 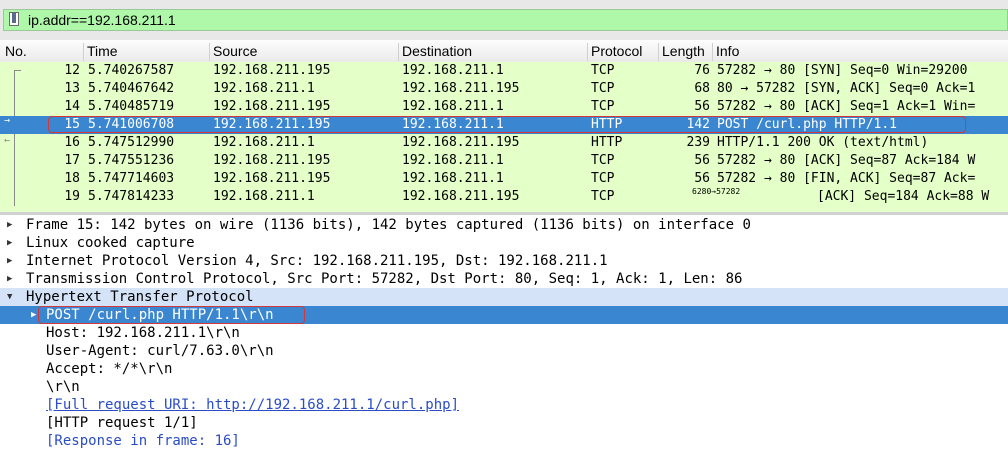 What do you see at coordinates (504, 351) in the screenshot?
I see `tree-item-user-agent: User-Agent: curl/7.63.0\r\n` at bounding box center [504, 351].